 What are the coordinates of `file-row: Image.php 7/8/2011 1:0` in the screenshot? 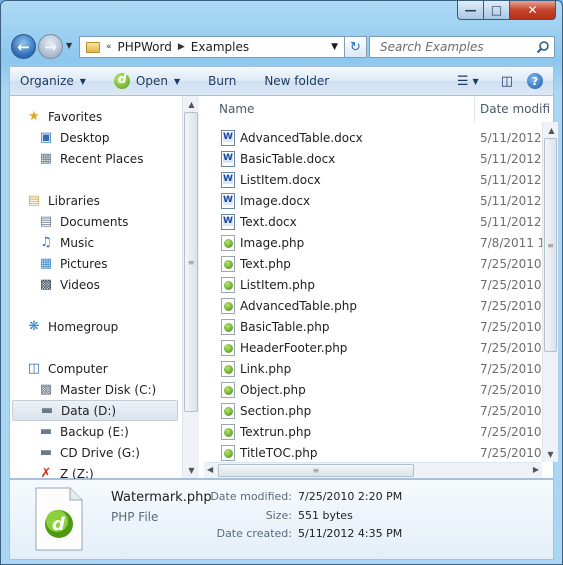 It's located at (380, 243).